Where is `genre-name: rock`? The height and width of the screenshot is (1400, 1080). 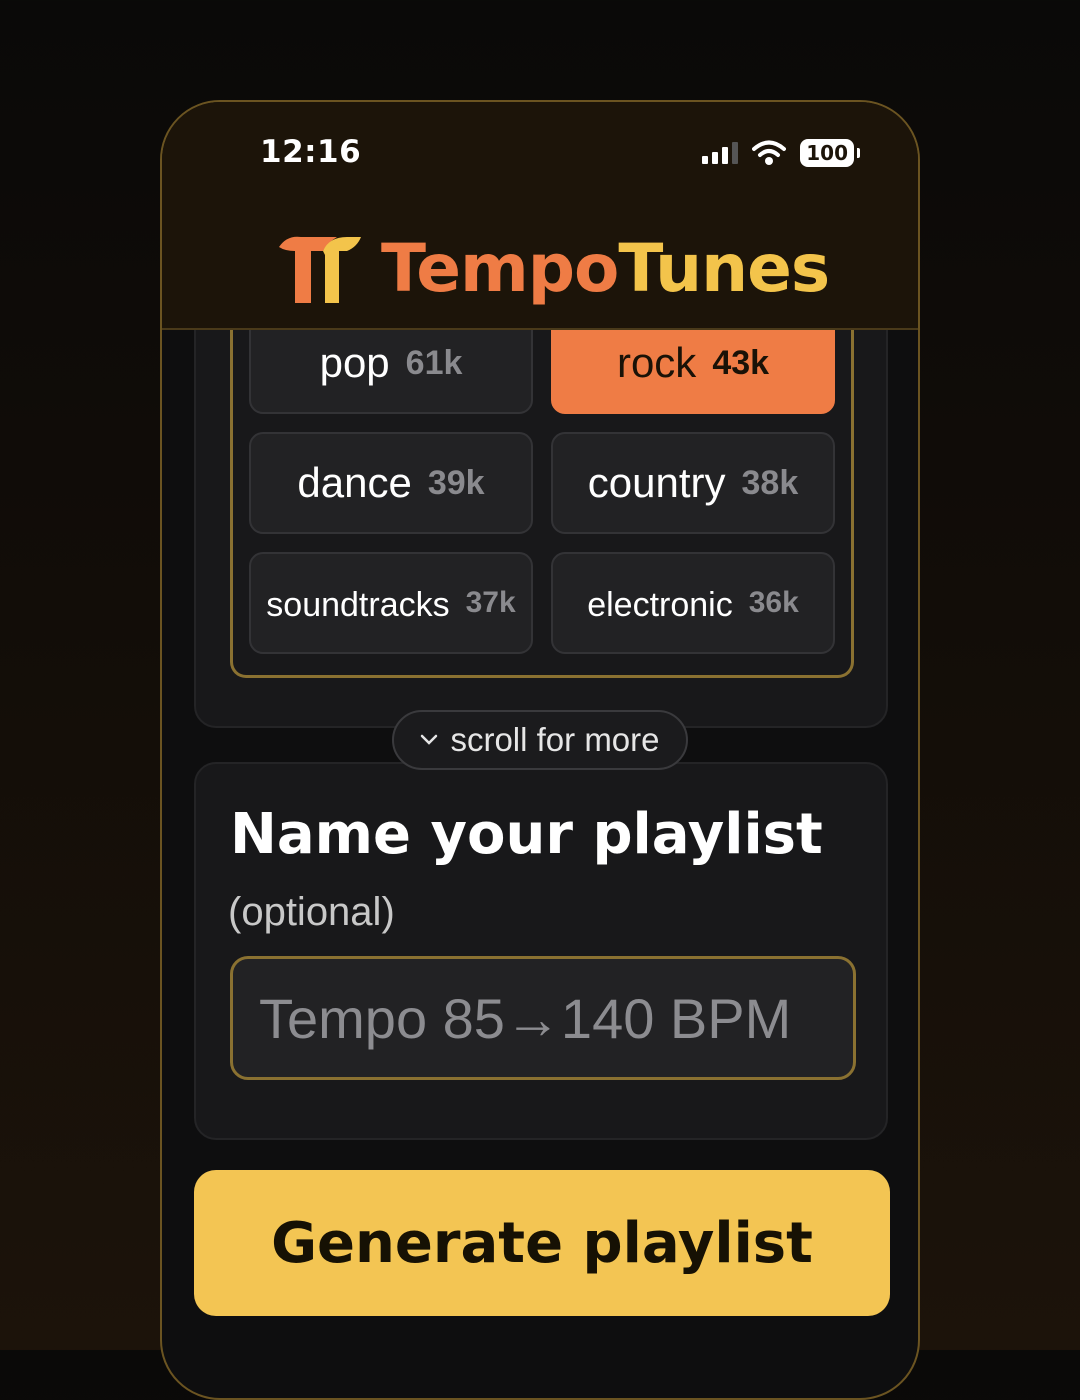
genre-name: rock is located at coordinates (656, 362).